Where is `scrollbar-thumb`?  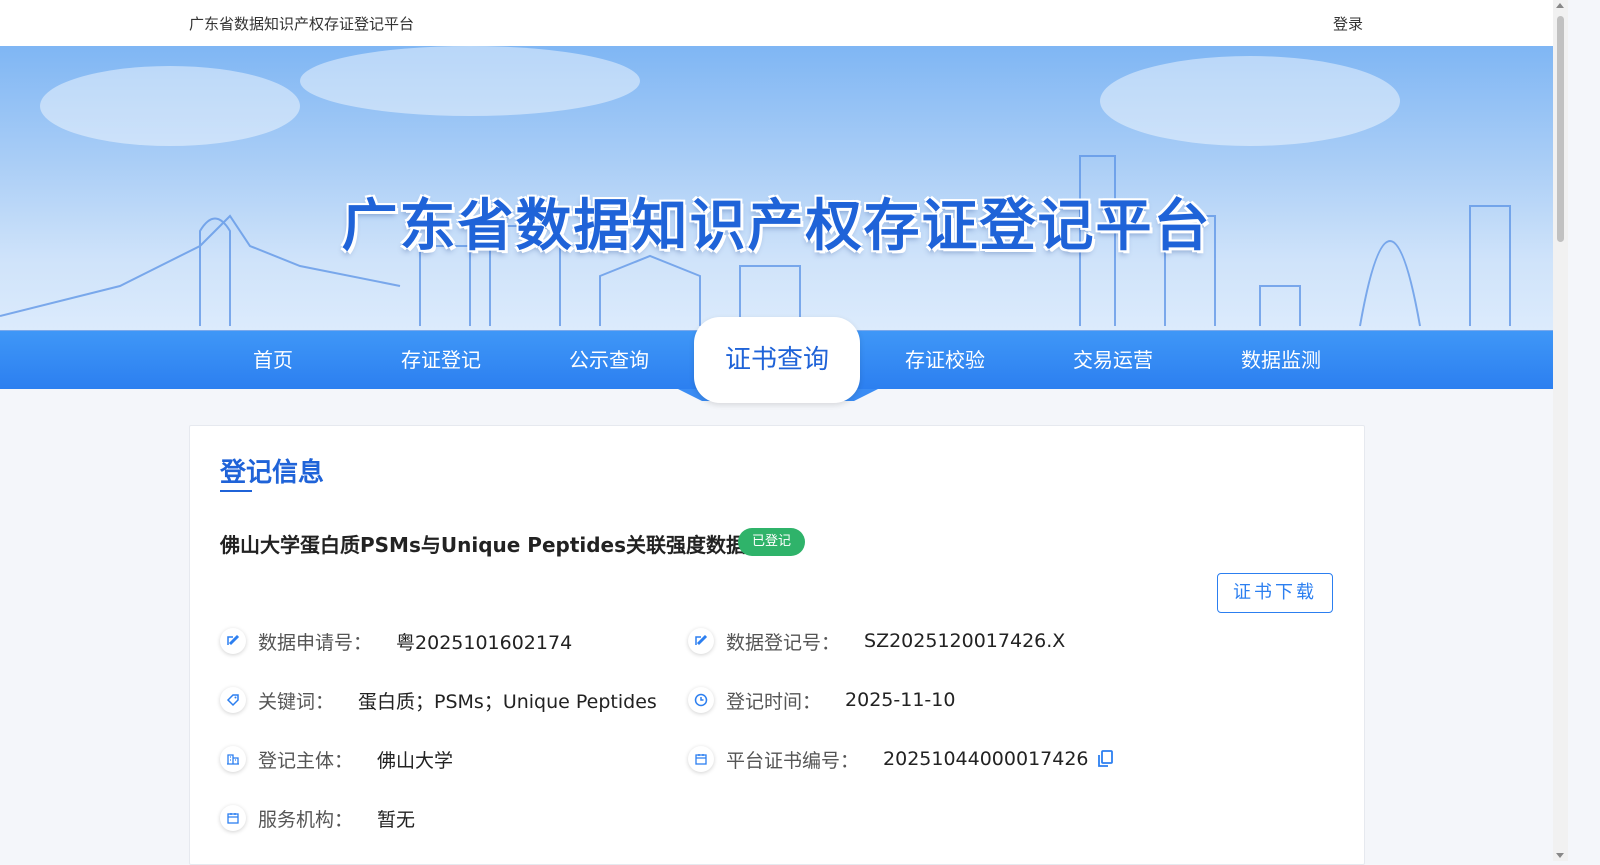
scrollbar-thumb is located at coordinates (1560, 129).